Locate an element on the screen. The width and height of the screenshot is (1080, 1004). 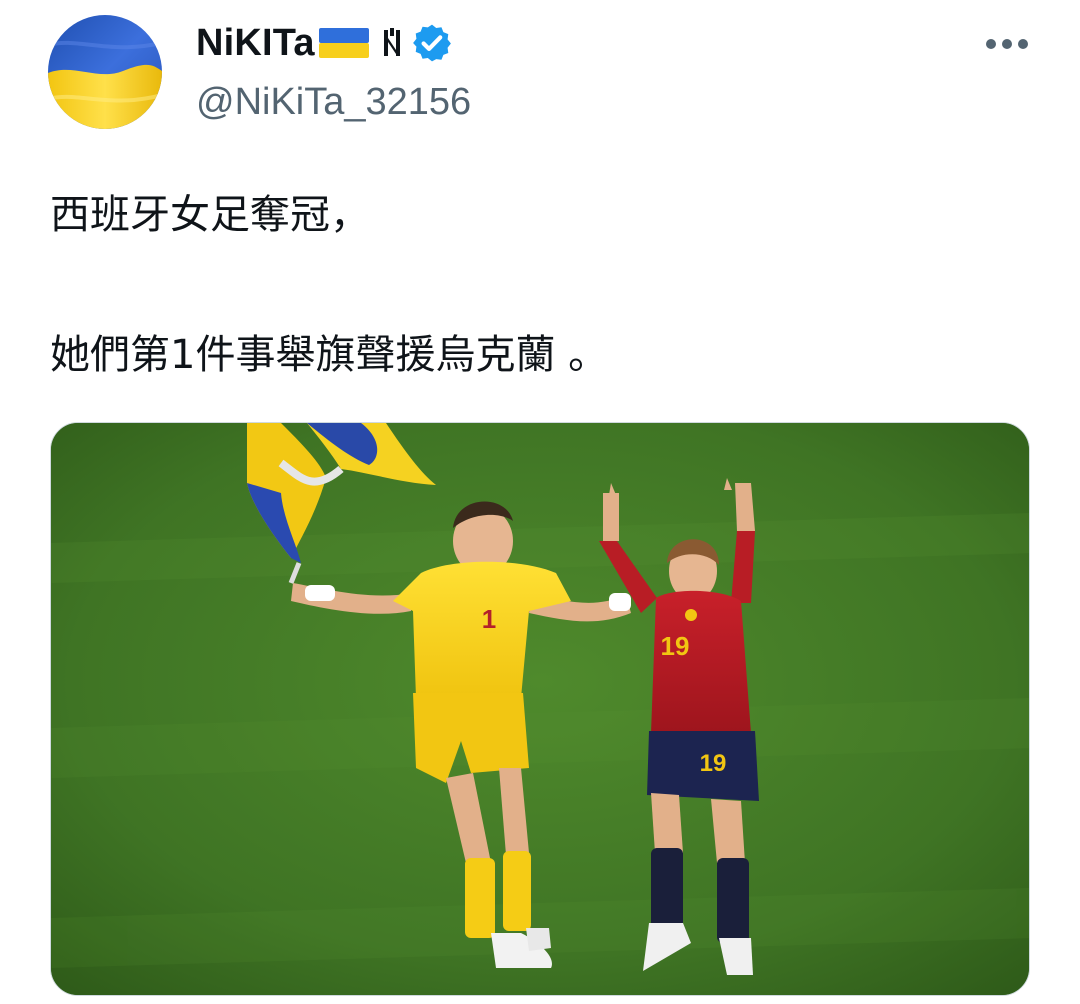
goalkeeper-shirt-number: 1 is located at coordinates (489, 619).